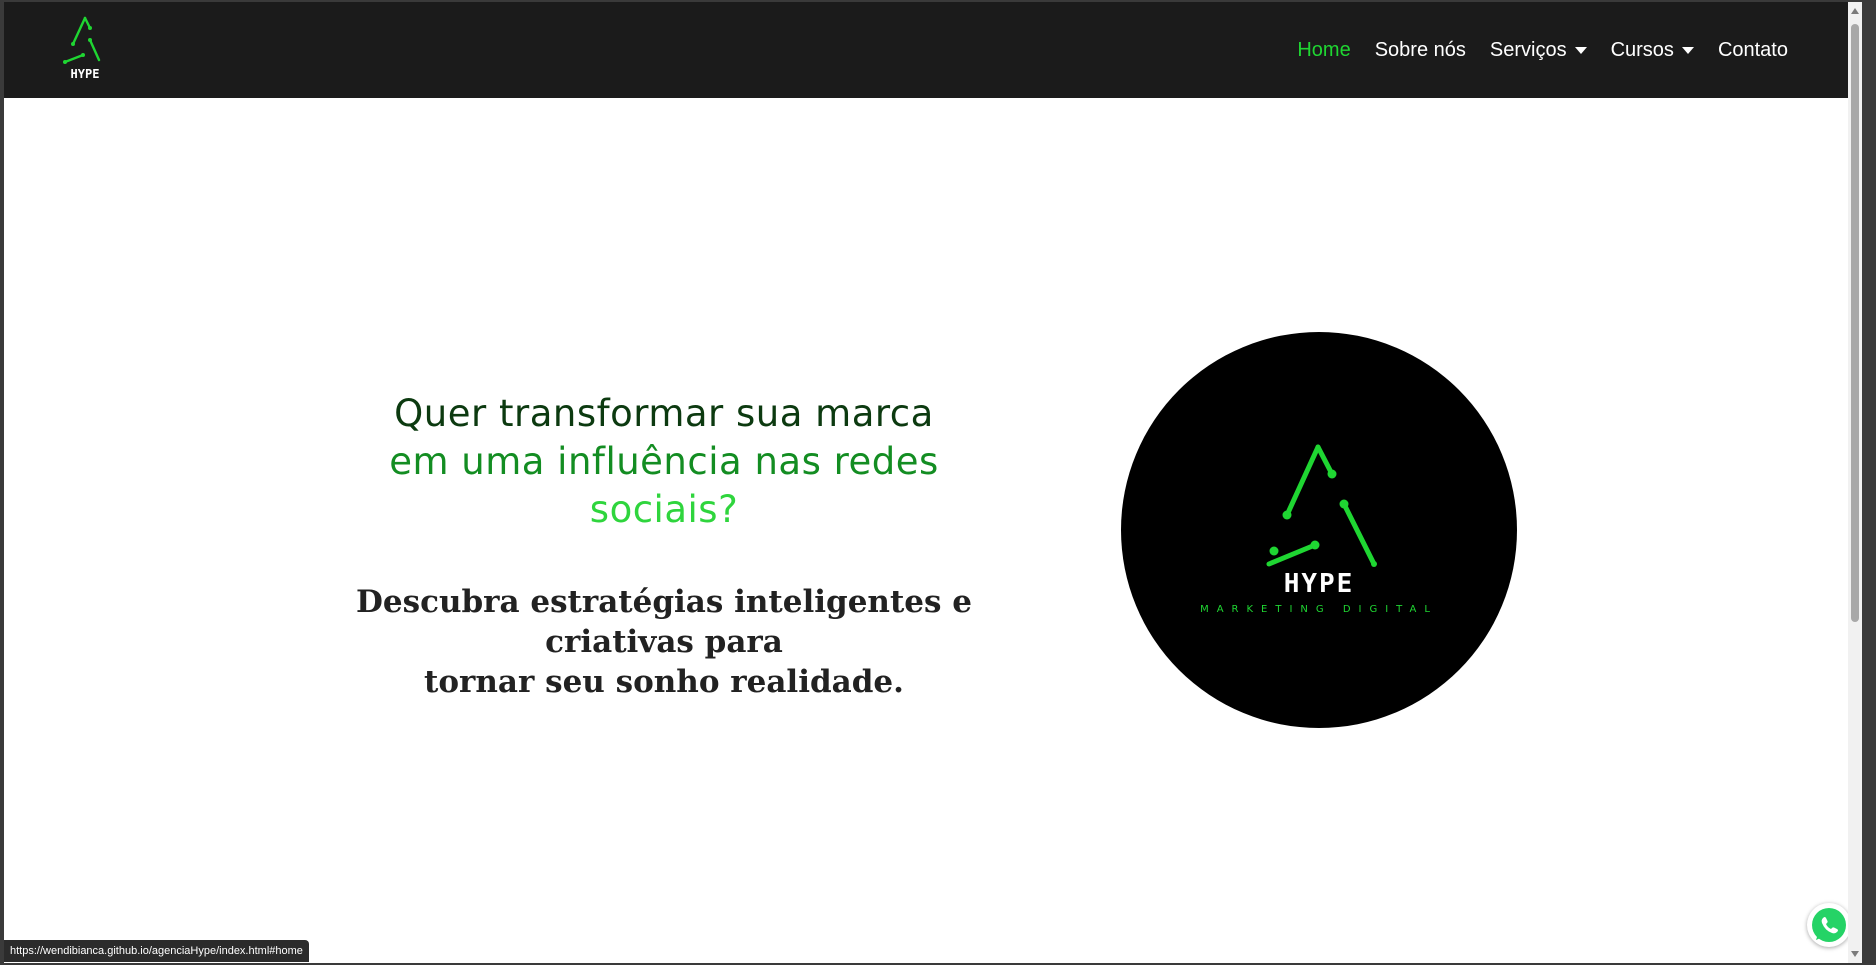 Image resolution: width=1876 pixels, height=965 pixels. I want to click on nav-contact-link: Contato, so click(1753, 50).